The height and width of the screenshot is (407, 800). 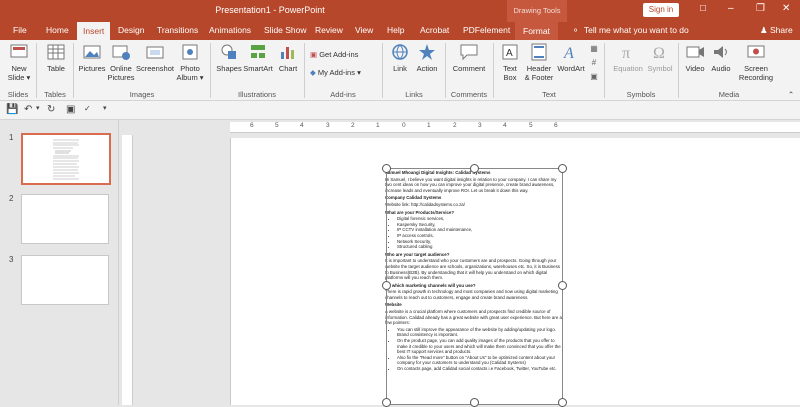 What do you see at coordinates (515, 127) in the screenshot?
I see `horizontal-ruler: 6 5 4 3 2 1 0 1 2 3 4 5 6` at bounding box center [515, 127].